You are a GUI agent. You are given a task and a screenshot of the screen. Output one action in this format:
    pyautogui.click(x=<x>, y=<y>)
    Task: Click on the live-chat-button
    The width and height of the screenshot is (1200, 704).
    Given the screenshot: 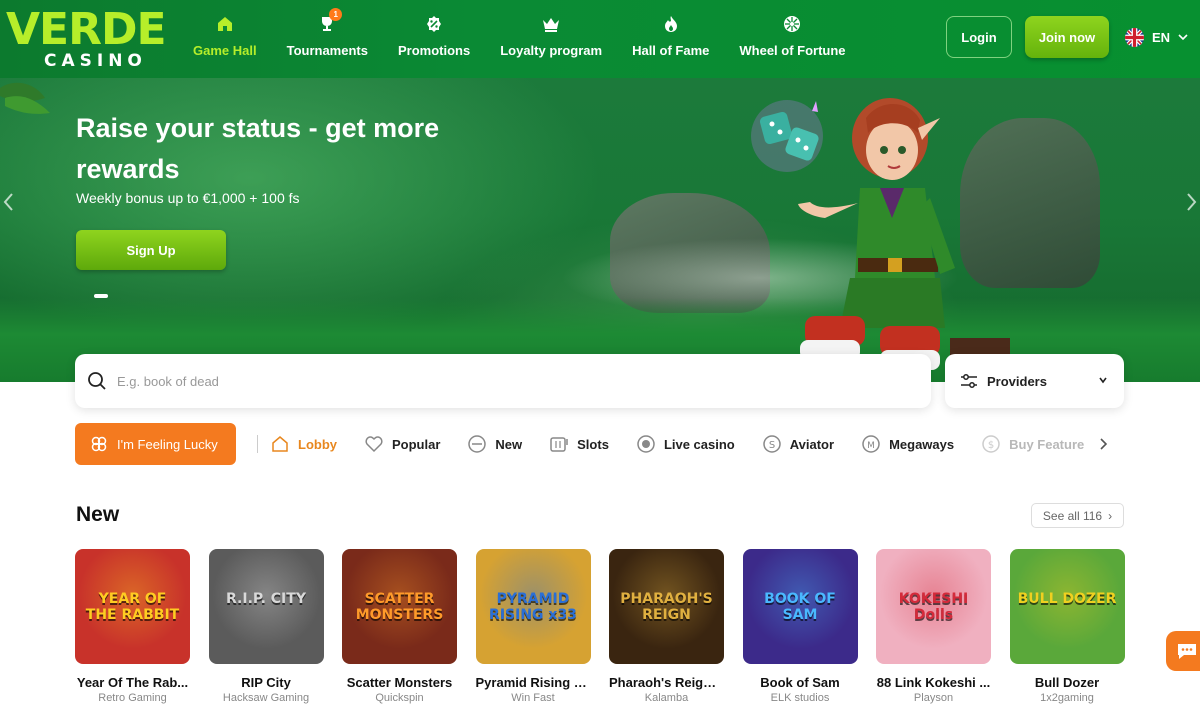 What is the action you would take?
    pyautogui.click(x=1183, y=651)
    